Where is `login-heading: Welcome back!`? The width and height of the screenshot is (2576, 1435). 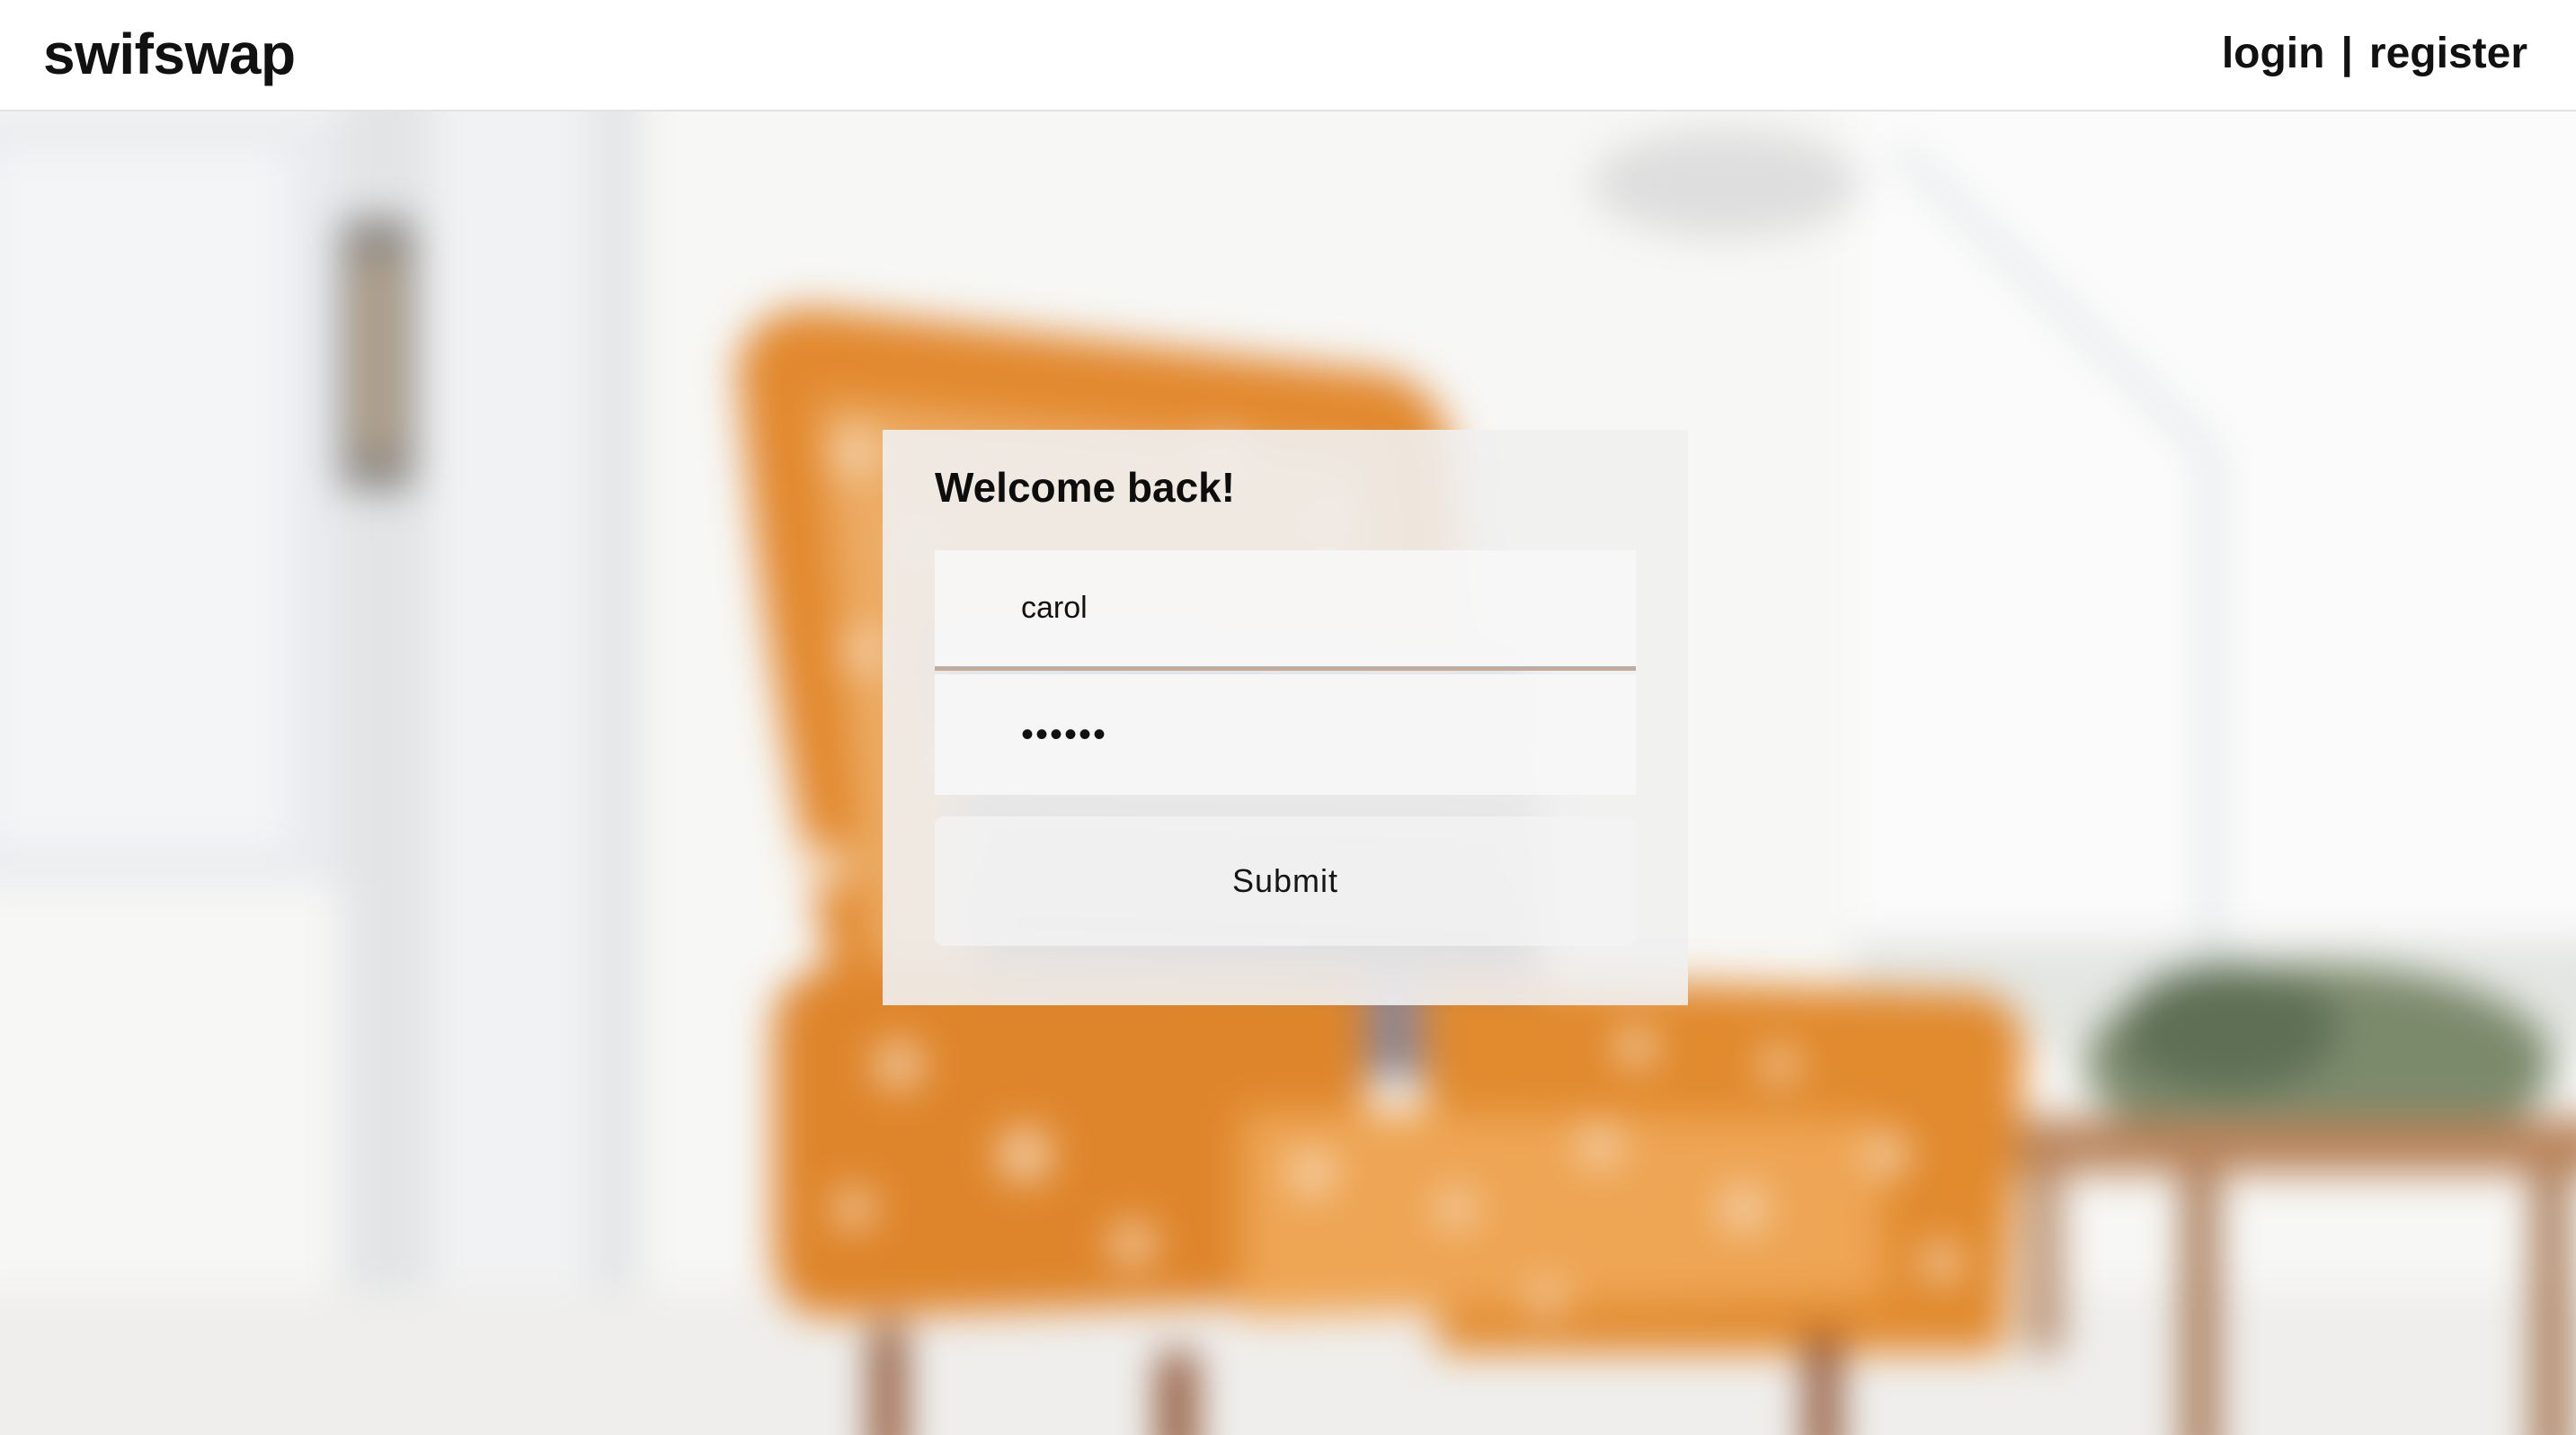 login-heading: Welcome back! is located at coordinates (1085, 488).